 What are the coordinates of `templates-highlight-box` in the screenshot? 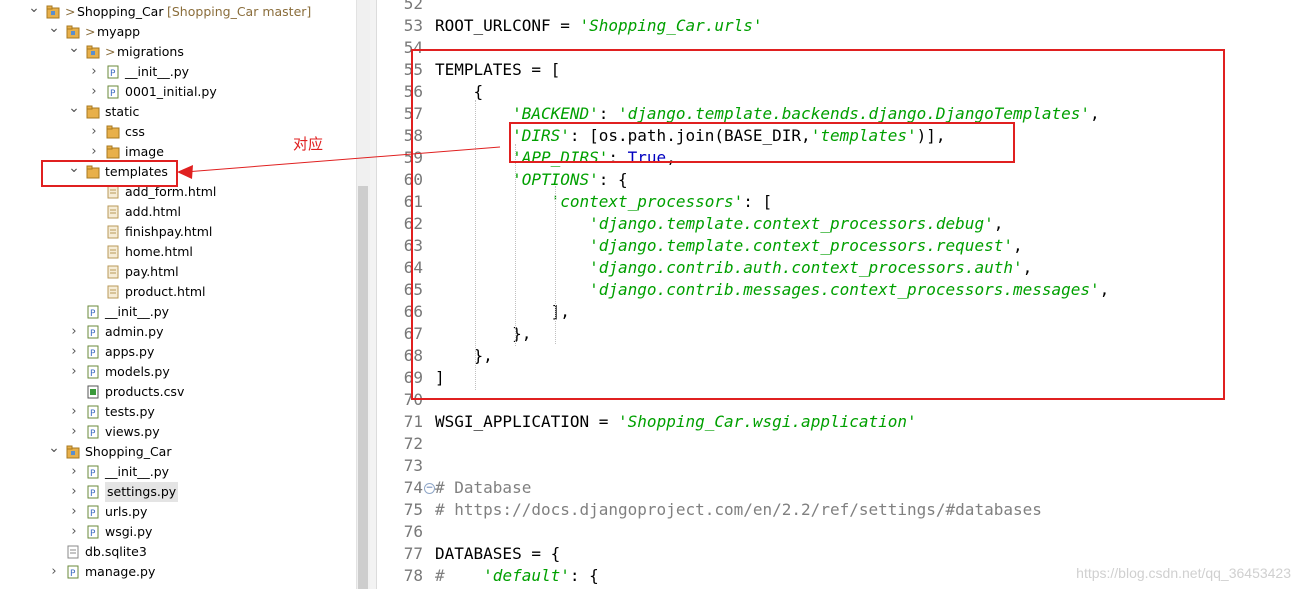 It's located at (109, 173).